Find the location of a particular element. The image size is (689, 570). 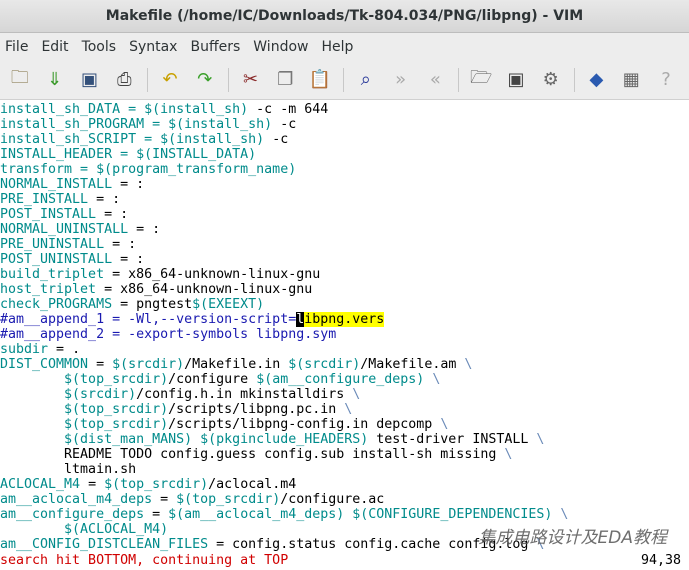

code-line: NORMAL_UNINSTALL = : is located at coordinates (344, 229).